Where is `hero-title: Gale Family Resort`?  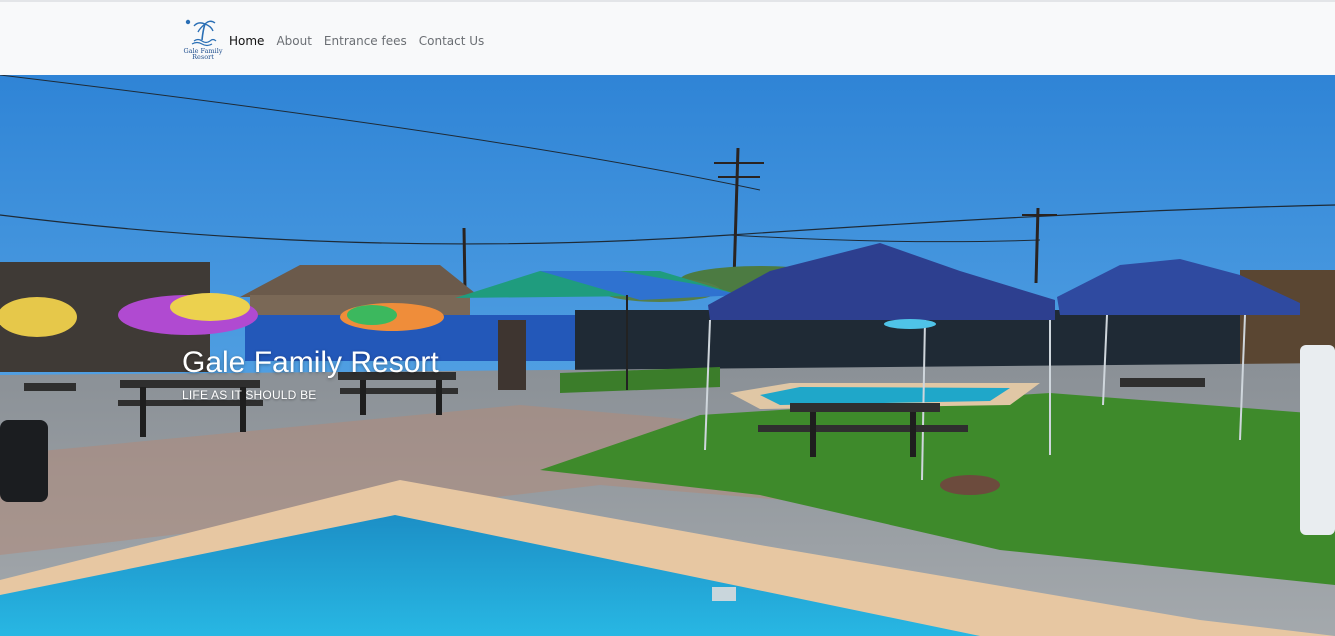
hero-title: Gale Family Resort is located at coordinates (310, 362).